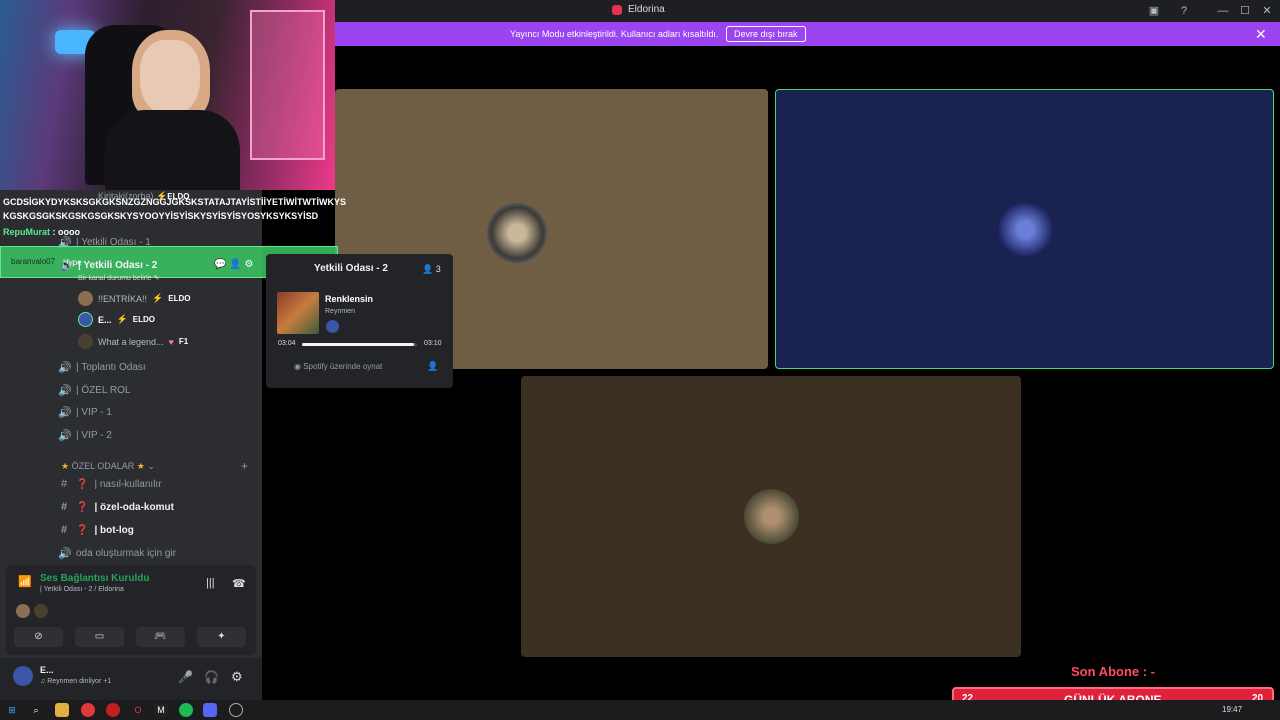 The width and height of the screenshot is (1280, 720). What do you see at coordinates (233, 264) in the screenshot?
I see `channel-actions-icons: 💬 👤 ⚙` at bounding box center [233, 264].